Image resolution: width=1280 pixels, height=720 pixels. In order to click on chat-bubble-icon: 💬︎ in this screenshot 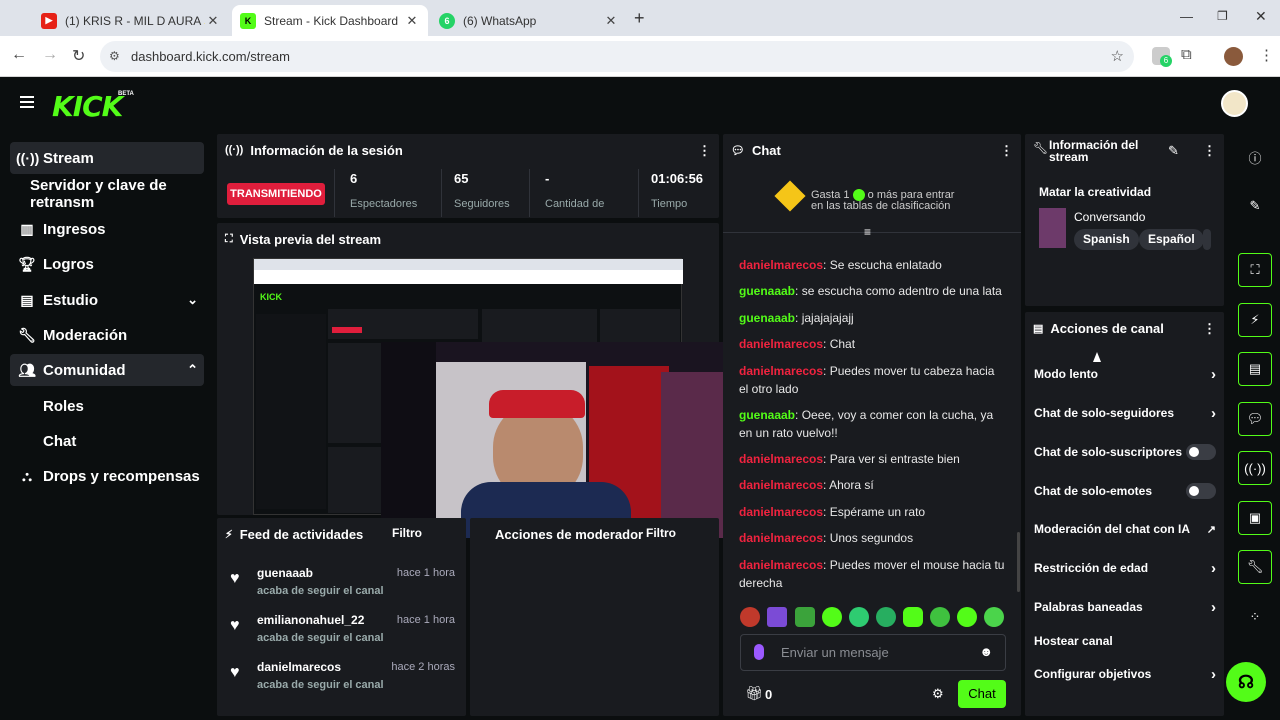, I will do `click(1255, 419)`.